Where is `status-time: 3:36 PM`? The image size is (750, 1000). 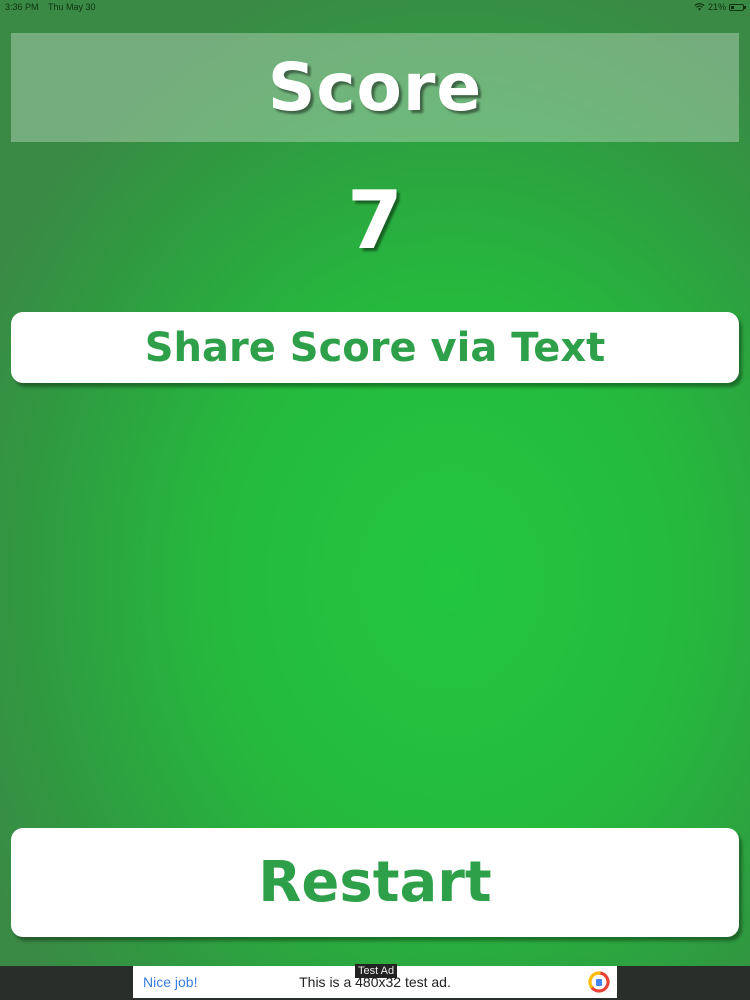 status-time: 3:36 PM is located at coordinates (22, 7).